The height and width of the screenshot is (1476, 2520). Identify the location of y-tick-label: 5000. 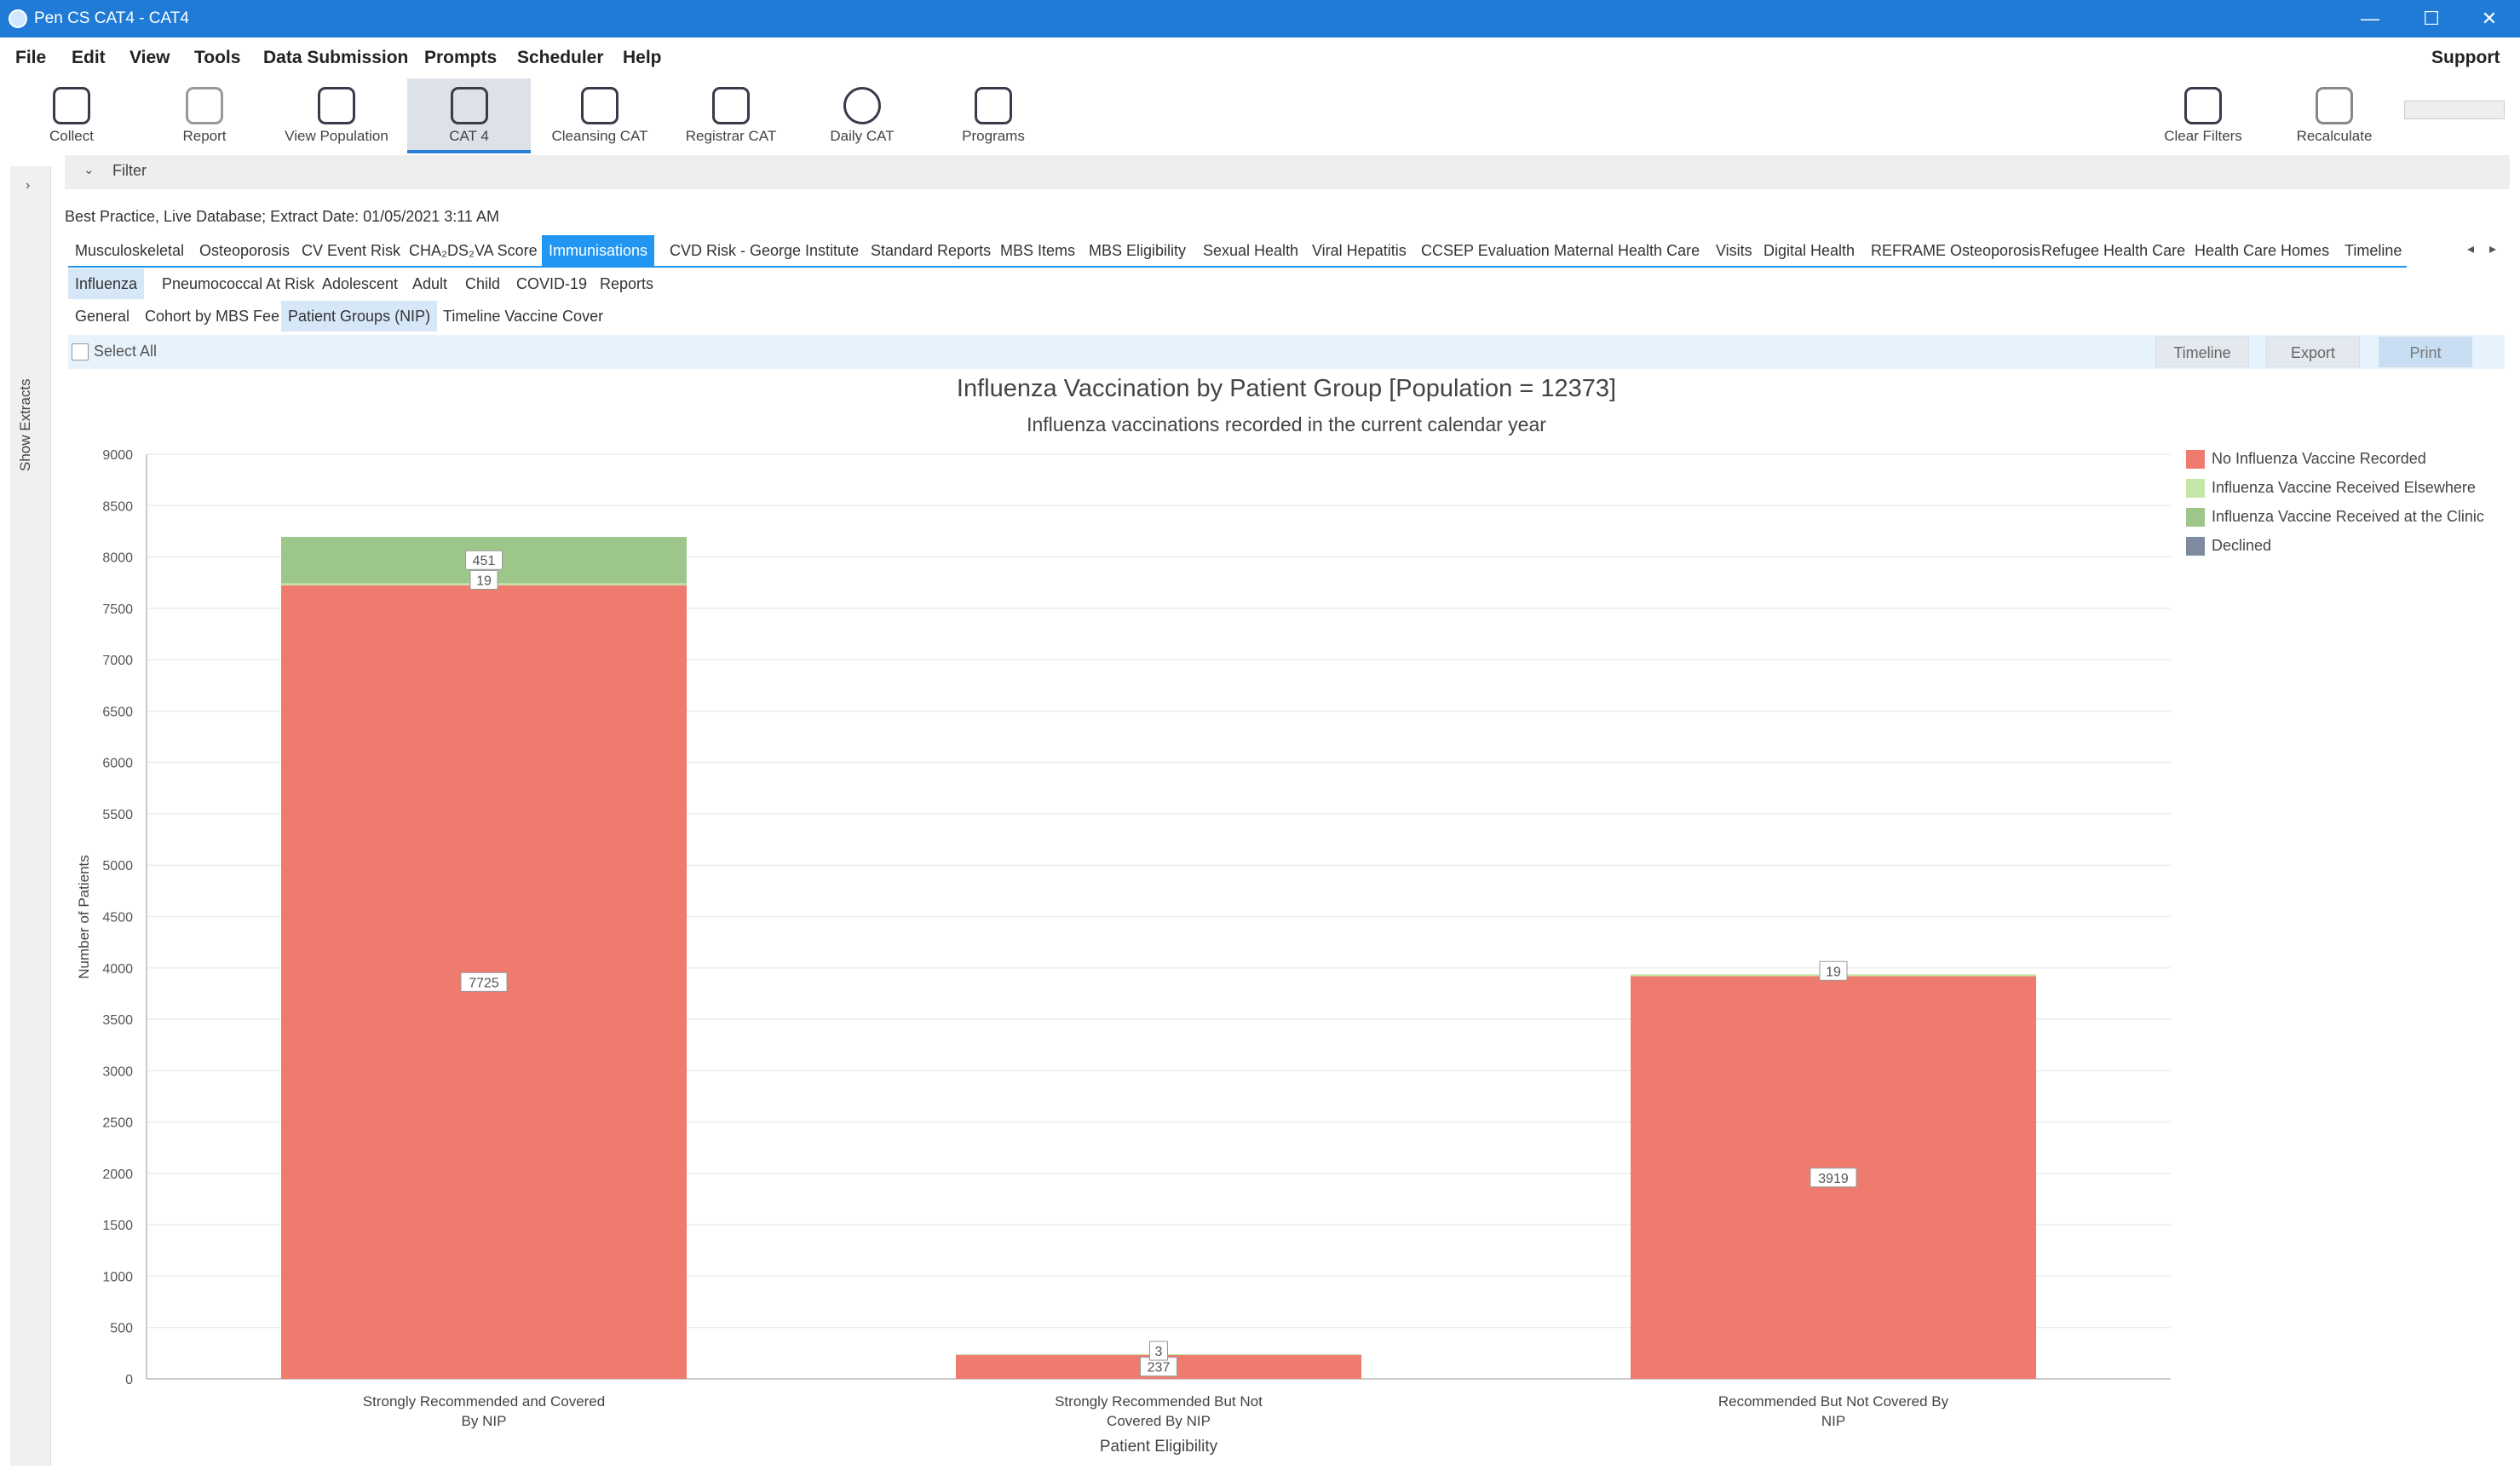
(118, 866).